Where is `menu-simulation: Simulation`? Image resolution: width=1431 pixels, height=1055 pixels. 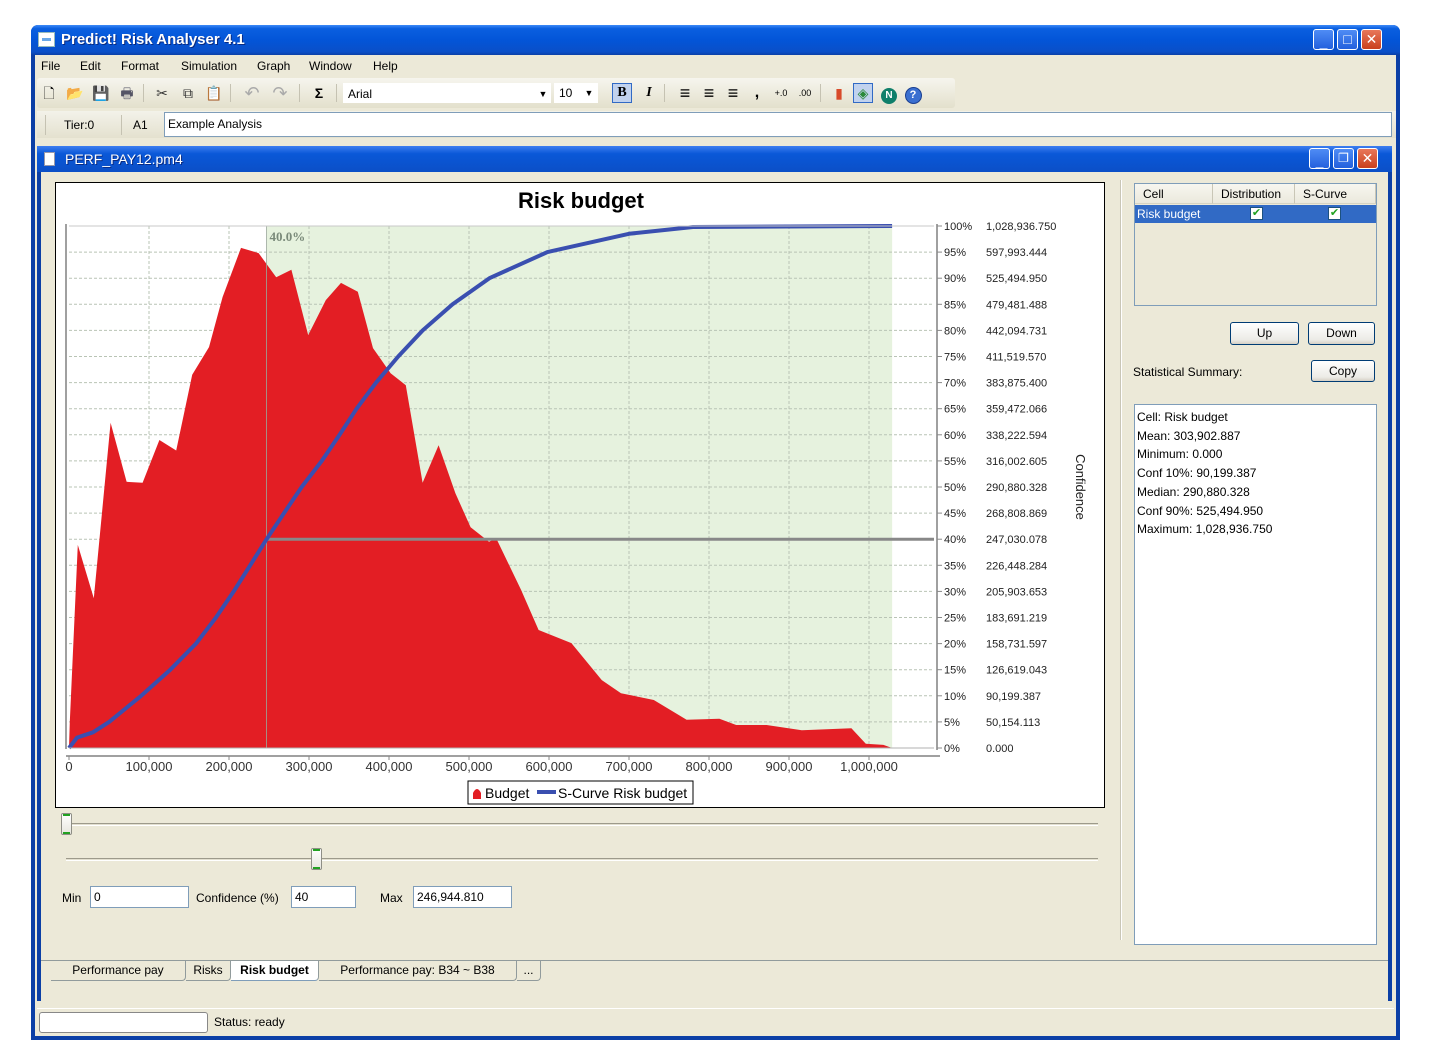
menu-simulation: Simulation is located at coordinates (209, 66).